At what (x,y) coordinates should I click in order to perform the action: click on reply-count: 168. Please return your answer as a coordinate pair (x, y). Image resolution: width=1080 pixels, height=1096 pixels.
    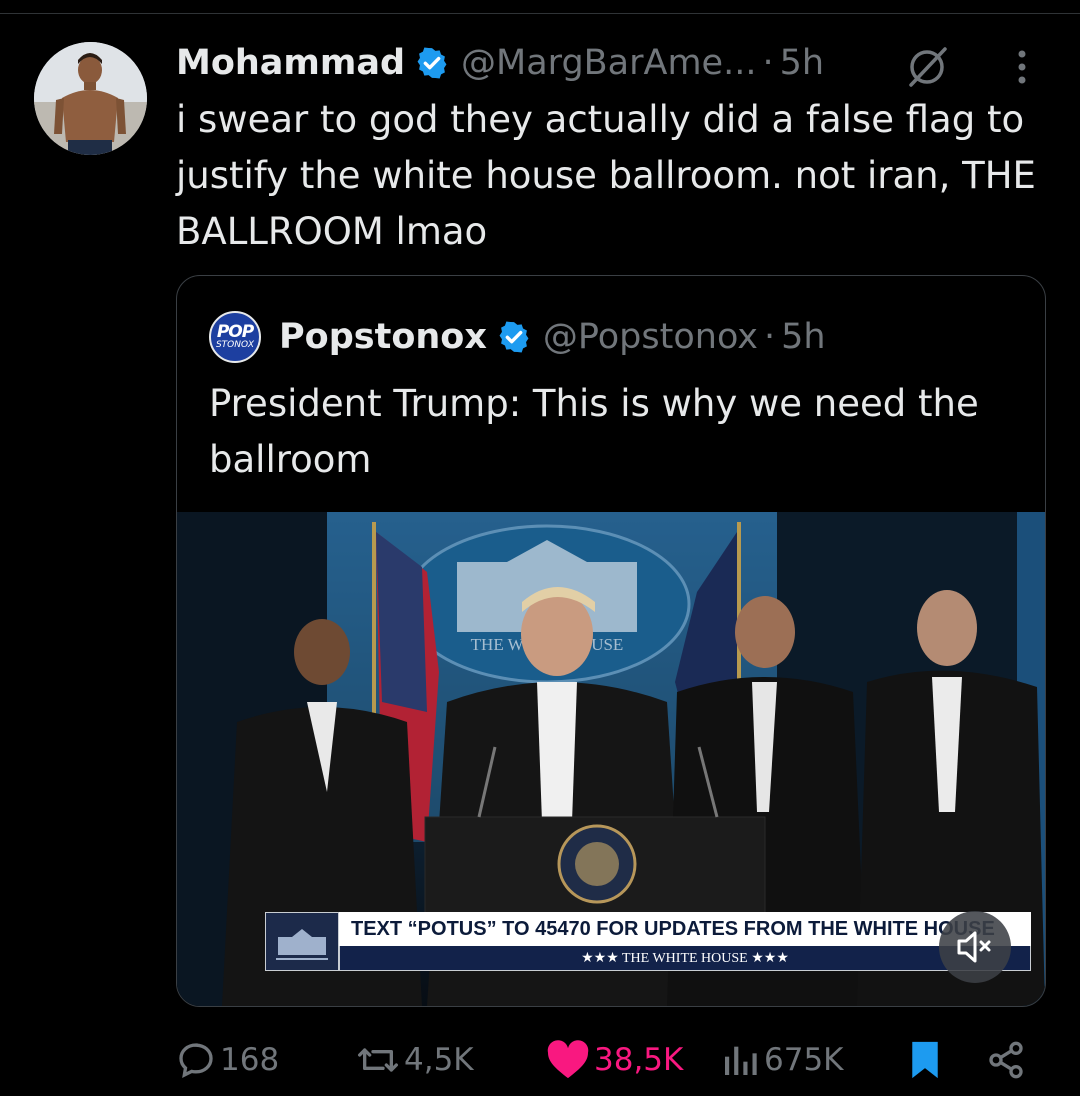
    Looking at the image, I should click on (250, 1060).